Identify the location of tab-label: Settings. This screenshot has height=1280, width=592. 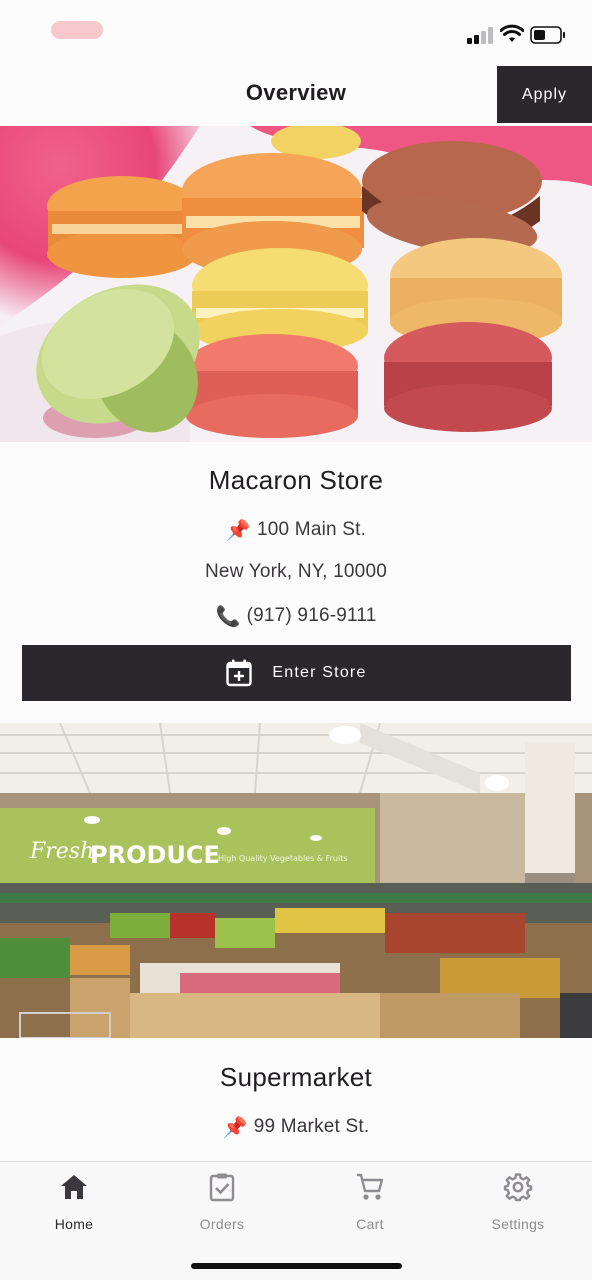
(518, 1224).